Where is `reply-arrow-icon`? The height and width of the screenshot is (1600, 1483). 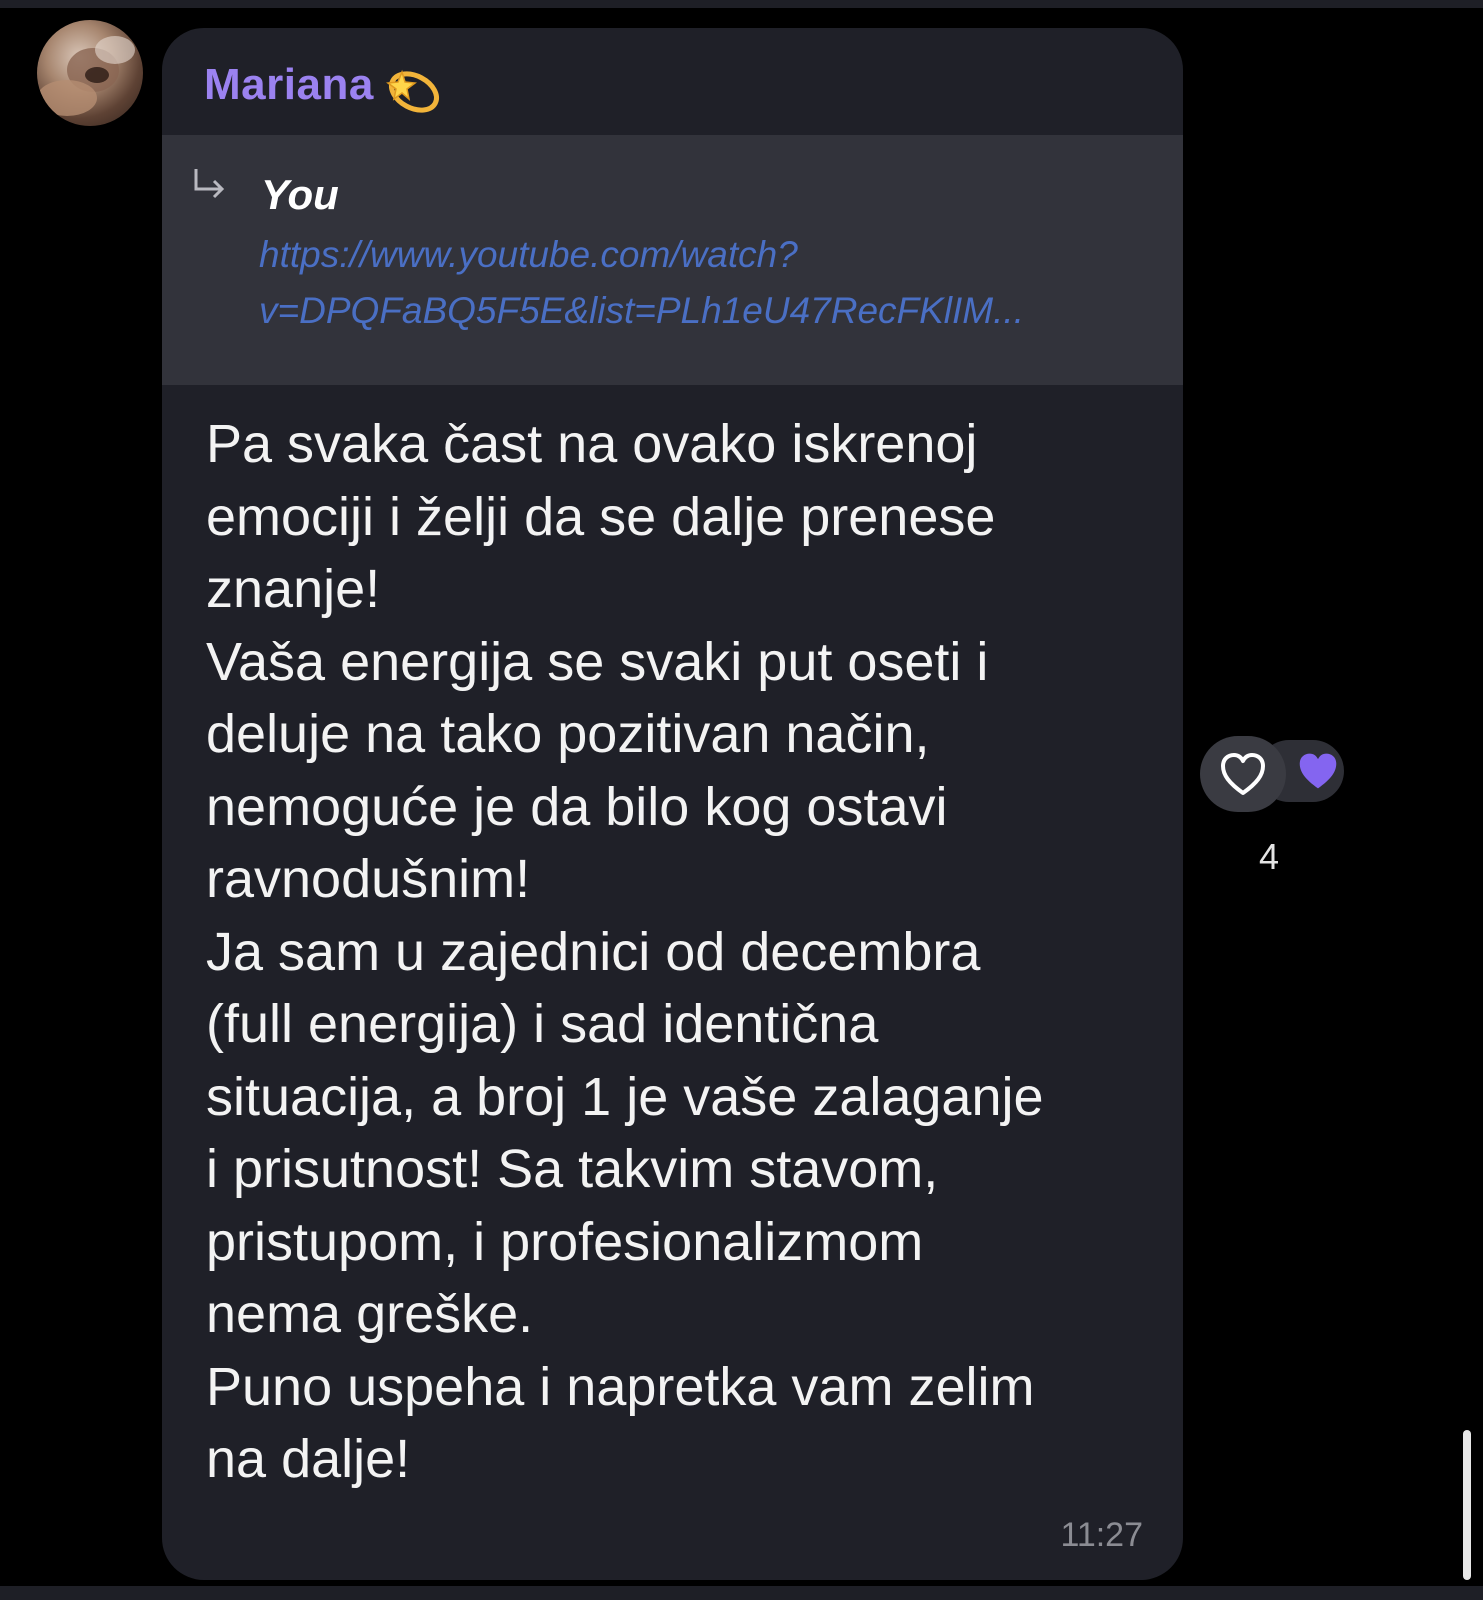
reply-arrow-icon is located at coordinates (209, 184).